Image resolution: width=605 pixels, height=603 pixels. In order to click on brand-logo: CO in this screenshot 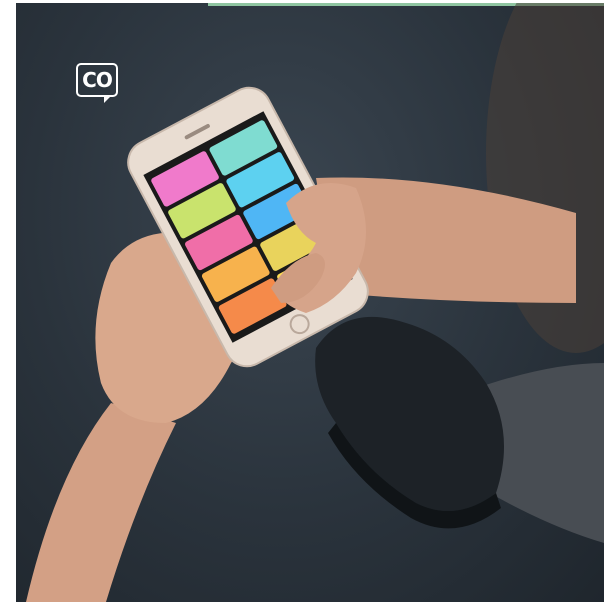, I will do `click(97, 80)`.